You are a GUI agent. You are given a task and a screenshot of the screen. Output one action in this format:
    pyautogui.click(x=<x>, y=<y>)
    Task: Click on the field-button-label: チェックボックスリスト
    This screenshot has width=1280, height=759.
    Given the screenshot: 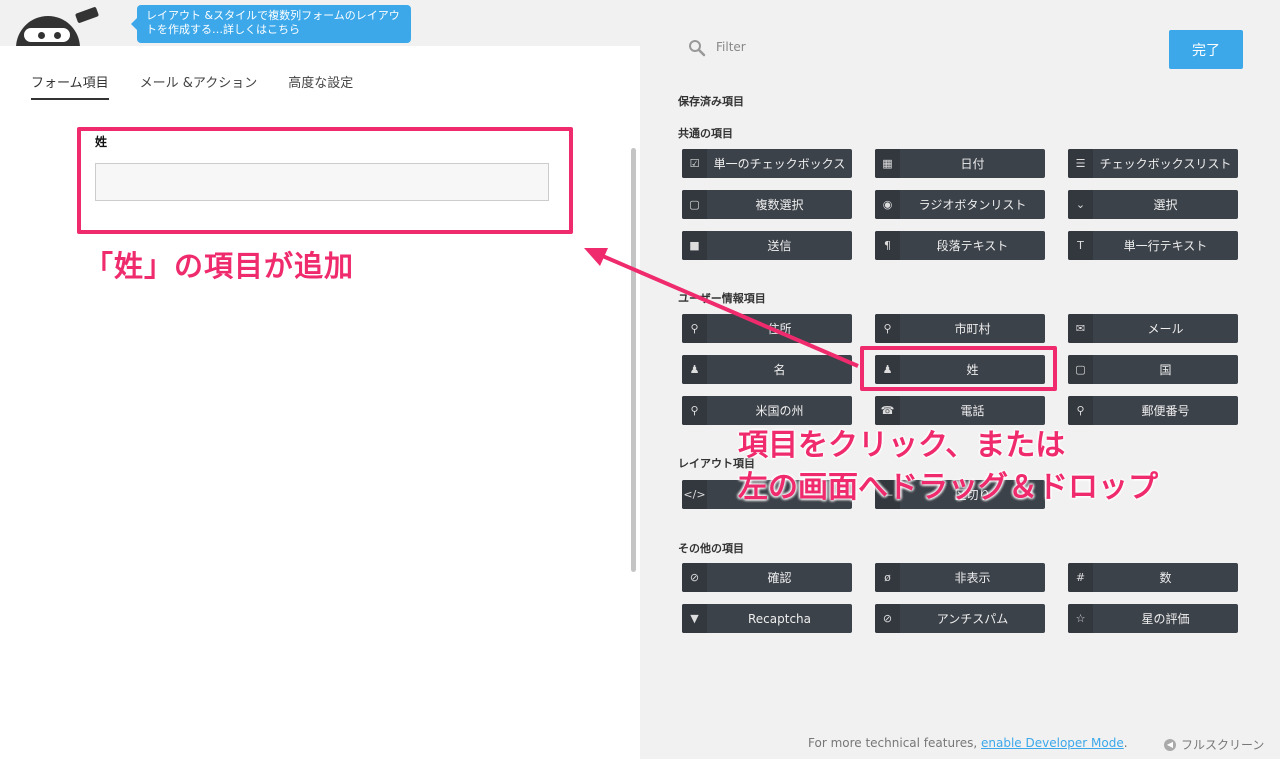 What is the action you would take?
    pyautogui.click(x=1165, y=164)
    